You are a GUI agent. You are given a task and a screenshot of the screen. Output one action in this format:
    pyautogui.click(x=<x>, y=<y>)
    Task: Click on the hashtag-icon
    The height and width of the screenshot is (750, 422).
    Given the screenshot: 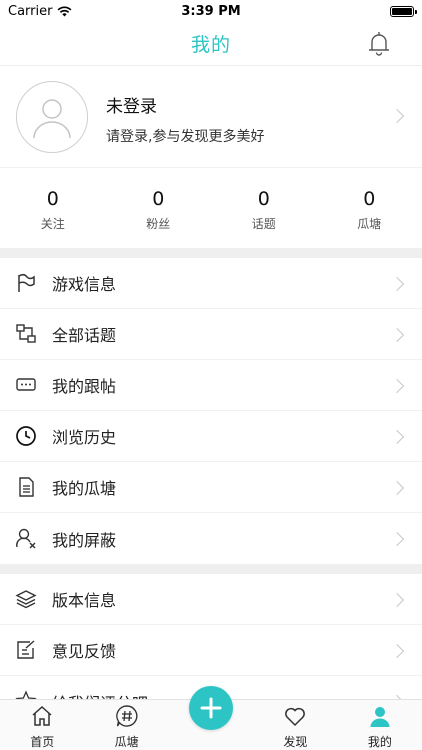 What is the action you would take?
    pyautogui.click(x=126, y=716)
    